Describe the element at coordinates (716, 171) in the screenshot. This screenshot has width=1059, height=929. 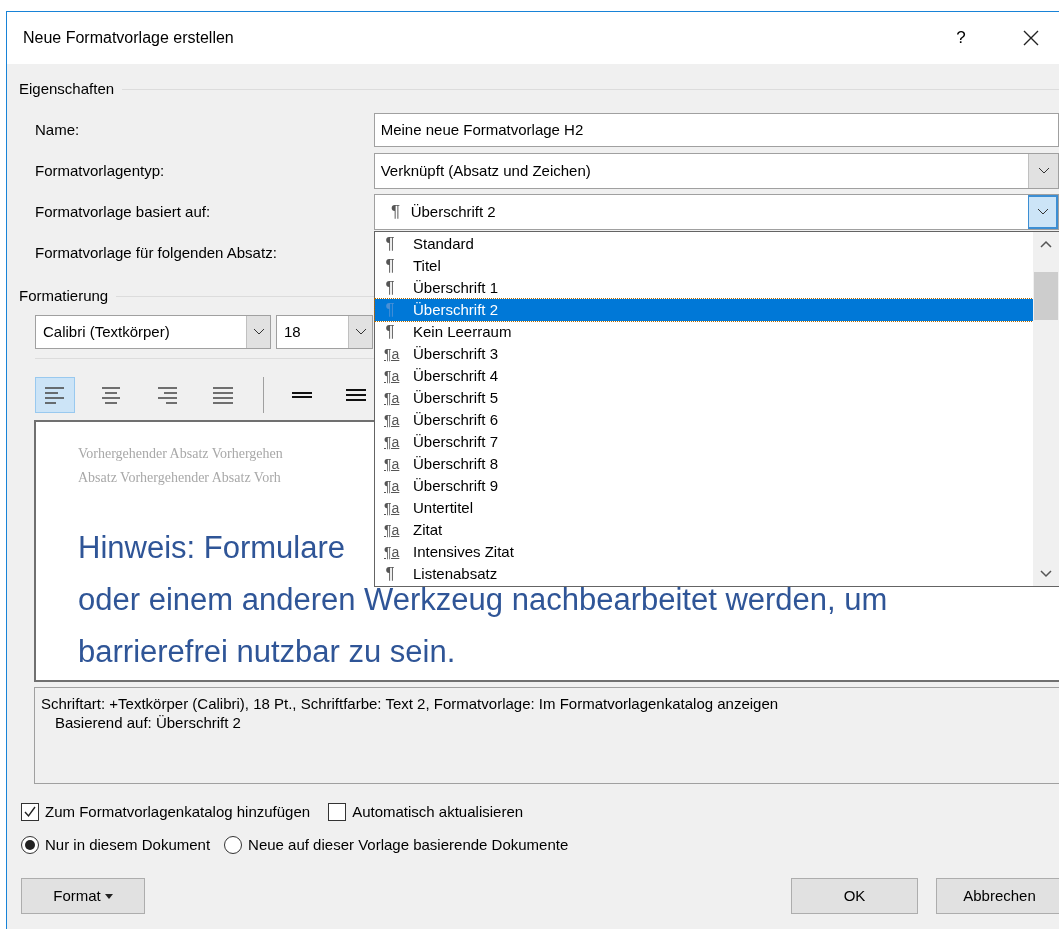
I see `style-combo: Verknüpft (Absatz und Zeichen)` at that location.